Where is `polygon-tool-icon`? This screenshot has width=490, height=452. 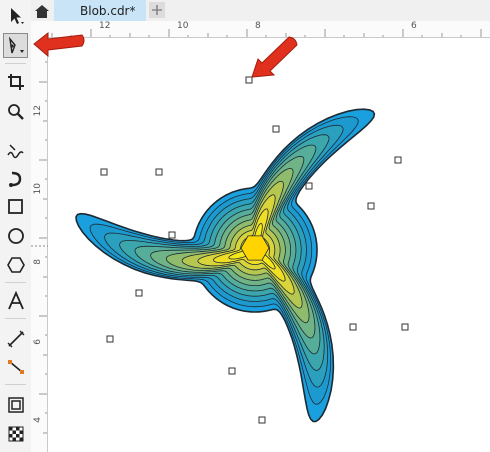
polygon-tool-icon is located at coordinates (15, 264).